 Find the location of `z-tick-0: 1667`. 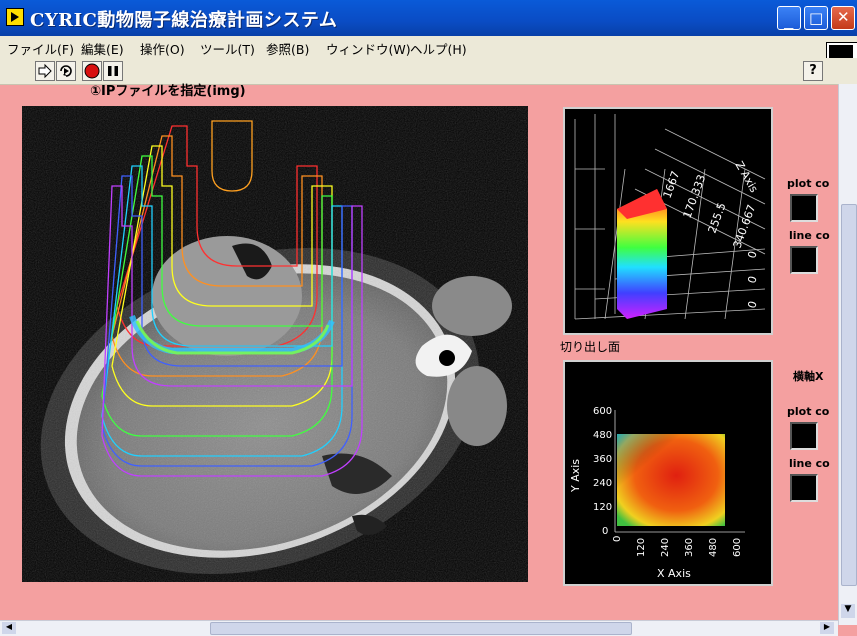

z-tick-0: 1667 is located at coordinates (672, 184).